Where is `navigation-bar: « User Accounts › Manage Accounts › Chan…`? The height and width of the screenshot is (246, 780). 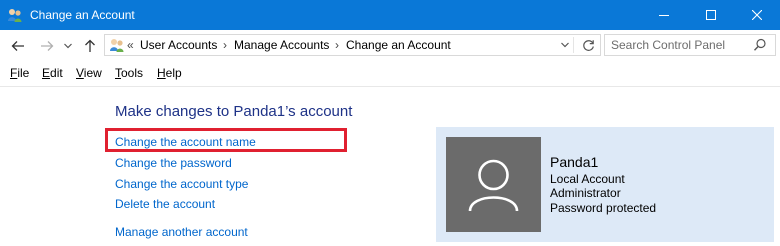 navigation-bar: « User Accounts › Manage Accounts › Chan… is located at coordinates (390, 46).